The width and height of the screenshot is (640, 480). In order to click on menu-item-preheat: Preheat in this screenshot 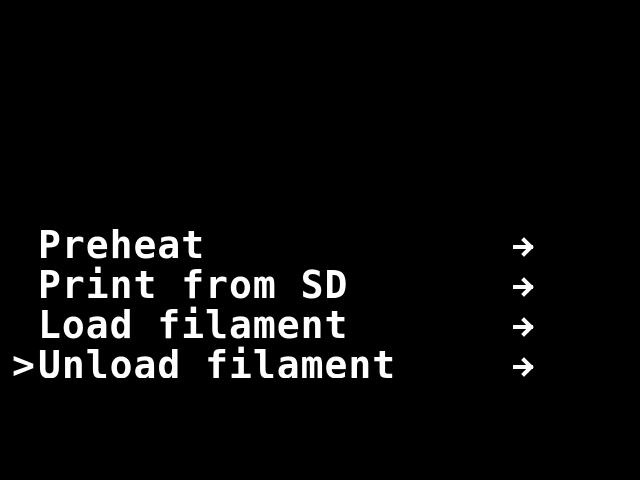, I will do `click(320, 244)`.